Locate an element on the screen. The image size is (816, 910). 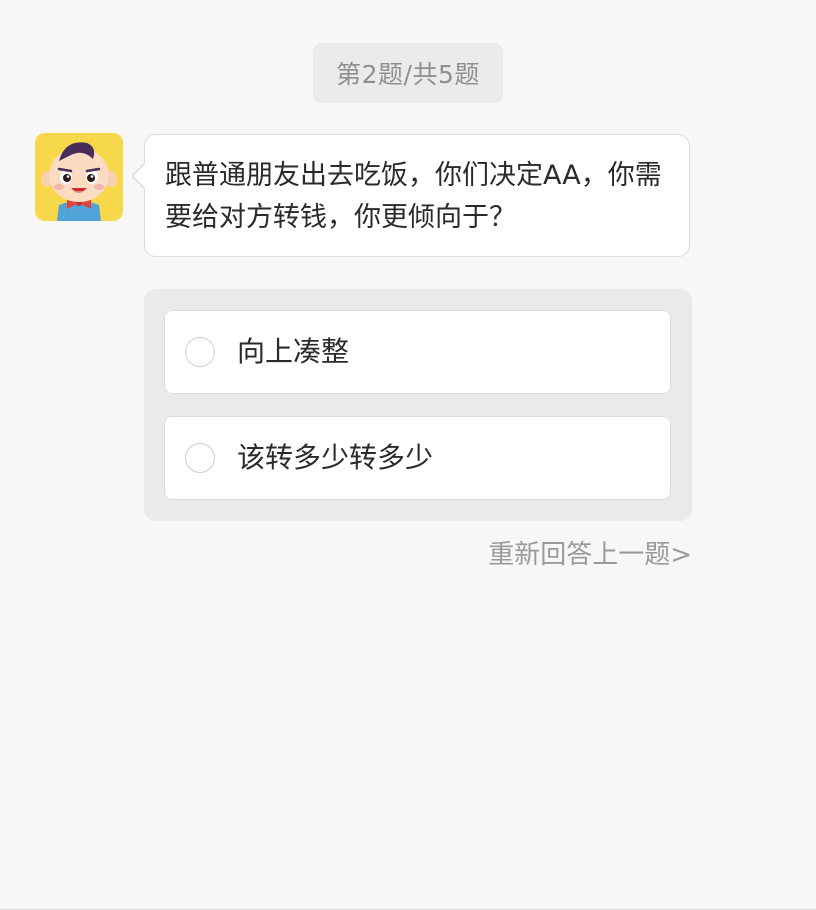
answer-option-exact-amount: 该转多少转多少 is located at coordinates (417, 458).